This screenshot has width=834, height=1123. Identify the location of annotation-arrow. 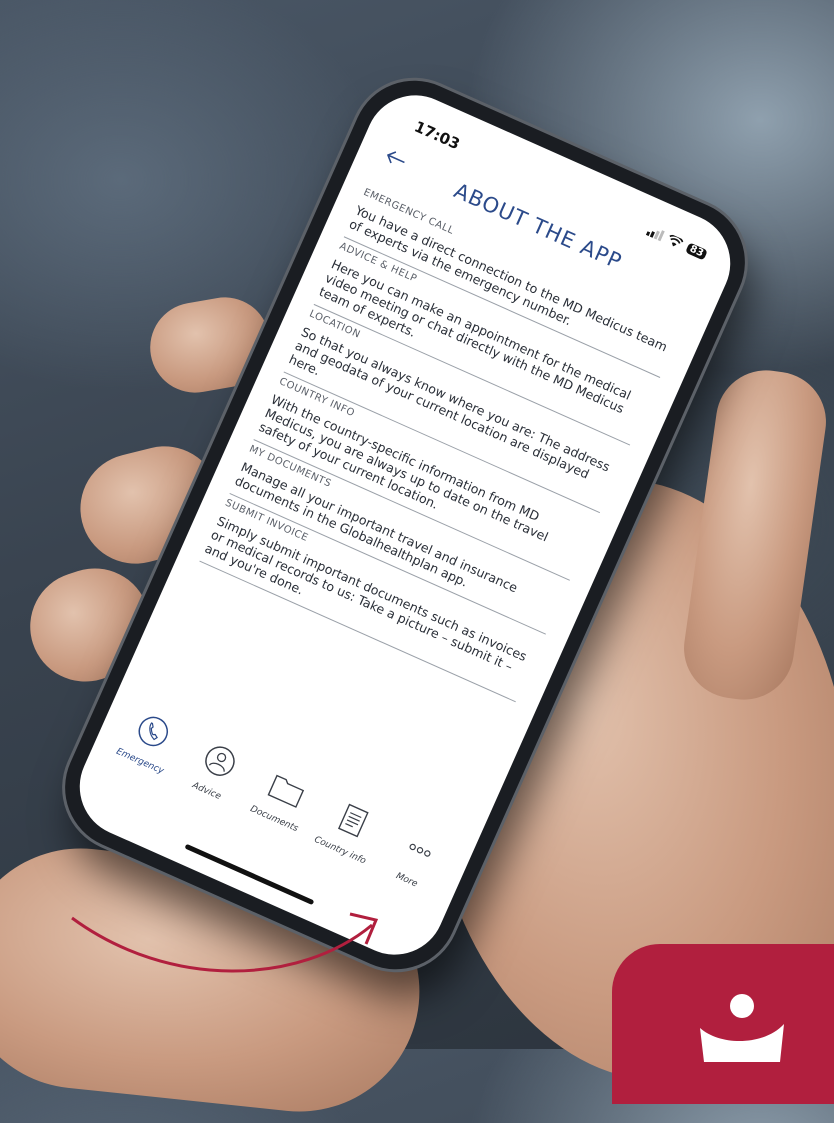
(225, 942).